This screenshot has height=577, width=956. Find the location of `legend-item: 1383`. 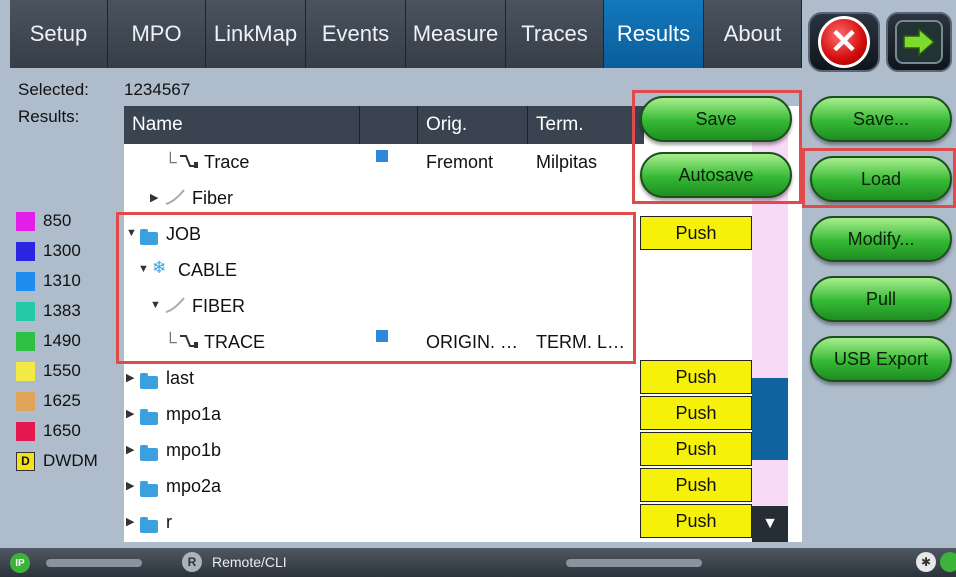

legend-item: 1383 is located at coordinates (57, 311).